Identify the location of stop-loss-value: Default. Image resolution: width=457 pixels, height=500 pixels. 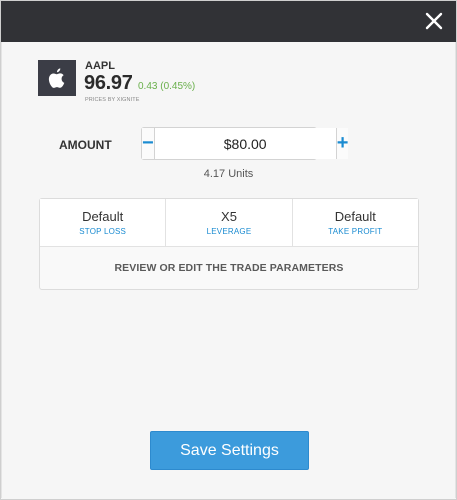
(103, 216).